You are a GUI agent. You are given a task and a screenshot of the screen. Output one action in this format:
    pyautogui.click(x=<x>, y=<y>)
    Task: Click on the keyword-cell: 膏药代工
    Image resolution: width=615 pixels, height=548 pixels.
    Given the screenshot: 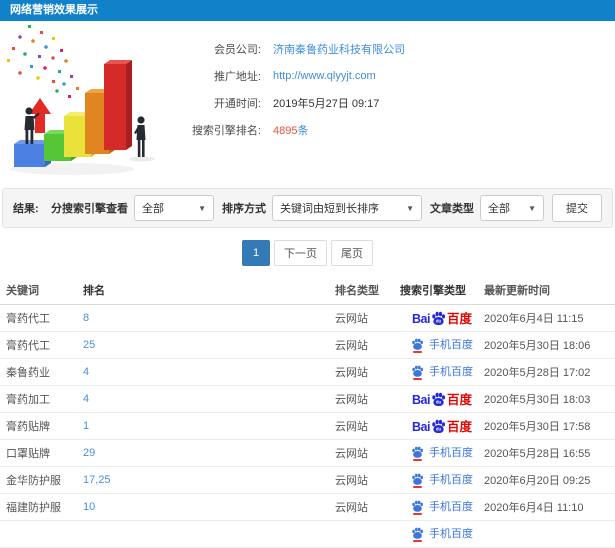 What is the action you would take?
    pyautogui.click(x=28, y=346)
    